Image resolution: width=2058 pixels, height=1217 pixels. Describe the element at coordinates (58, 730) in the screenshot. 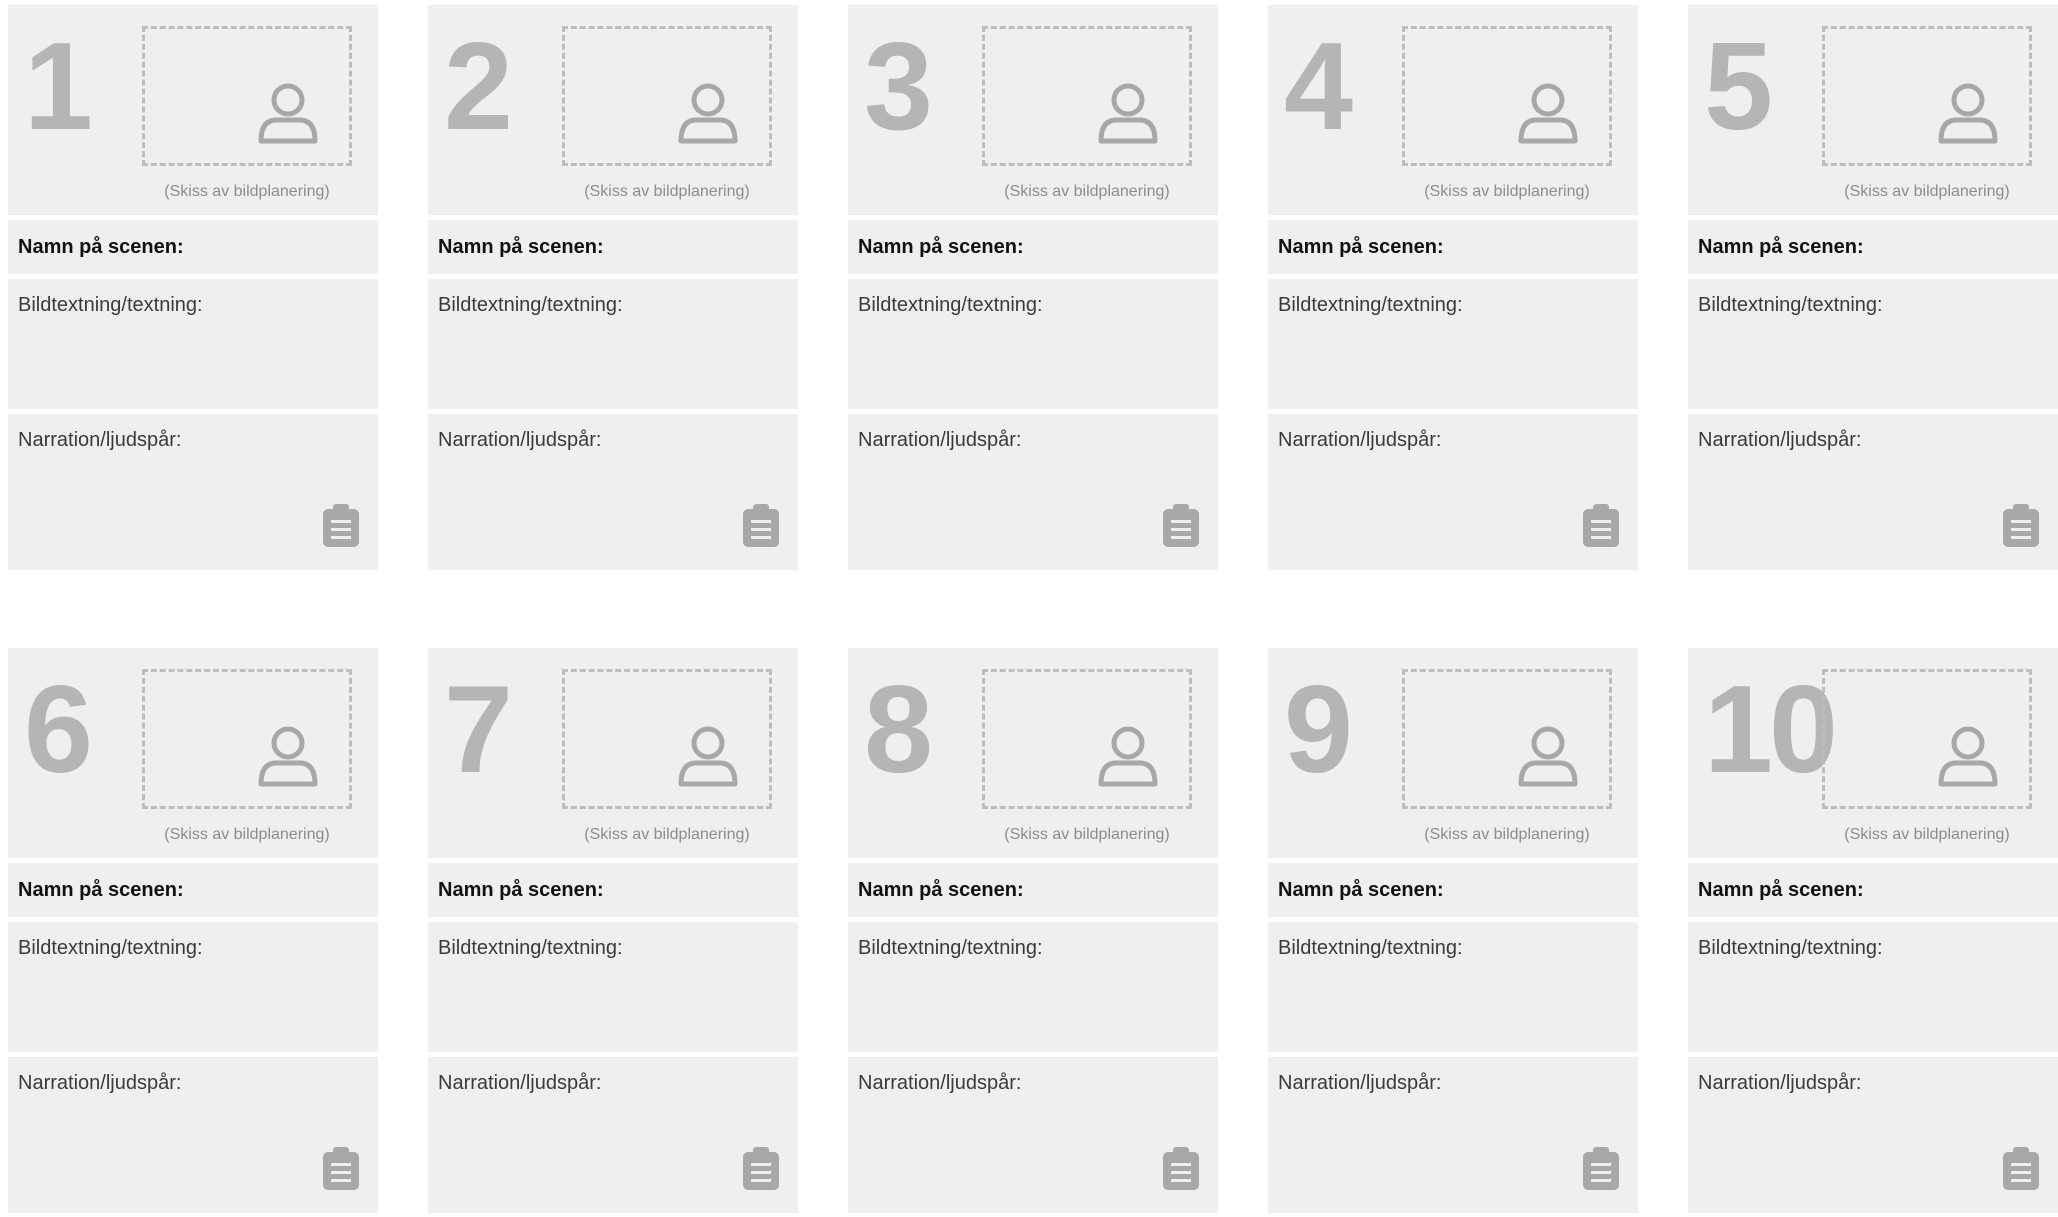

I see `scene-number: 6` at that location.